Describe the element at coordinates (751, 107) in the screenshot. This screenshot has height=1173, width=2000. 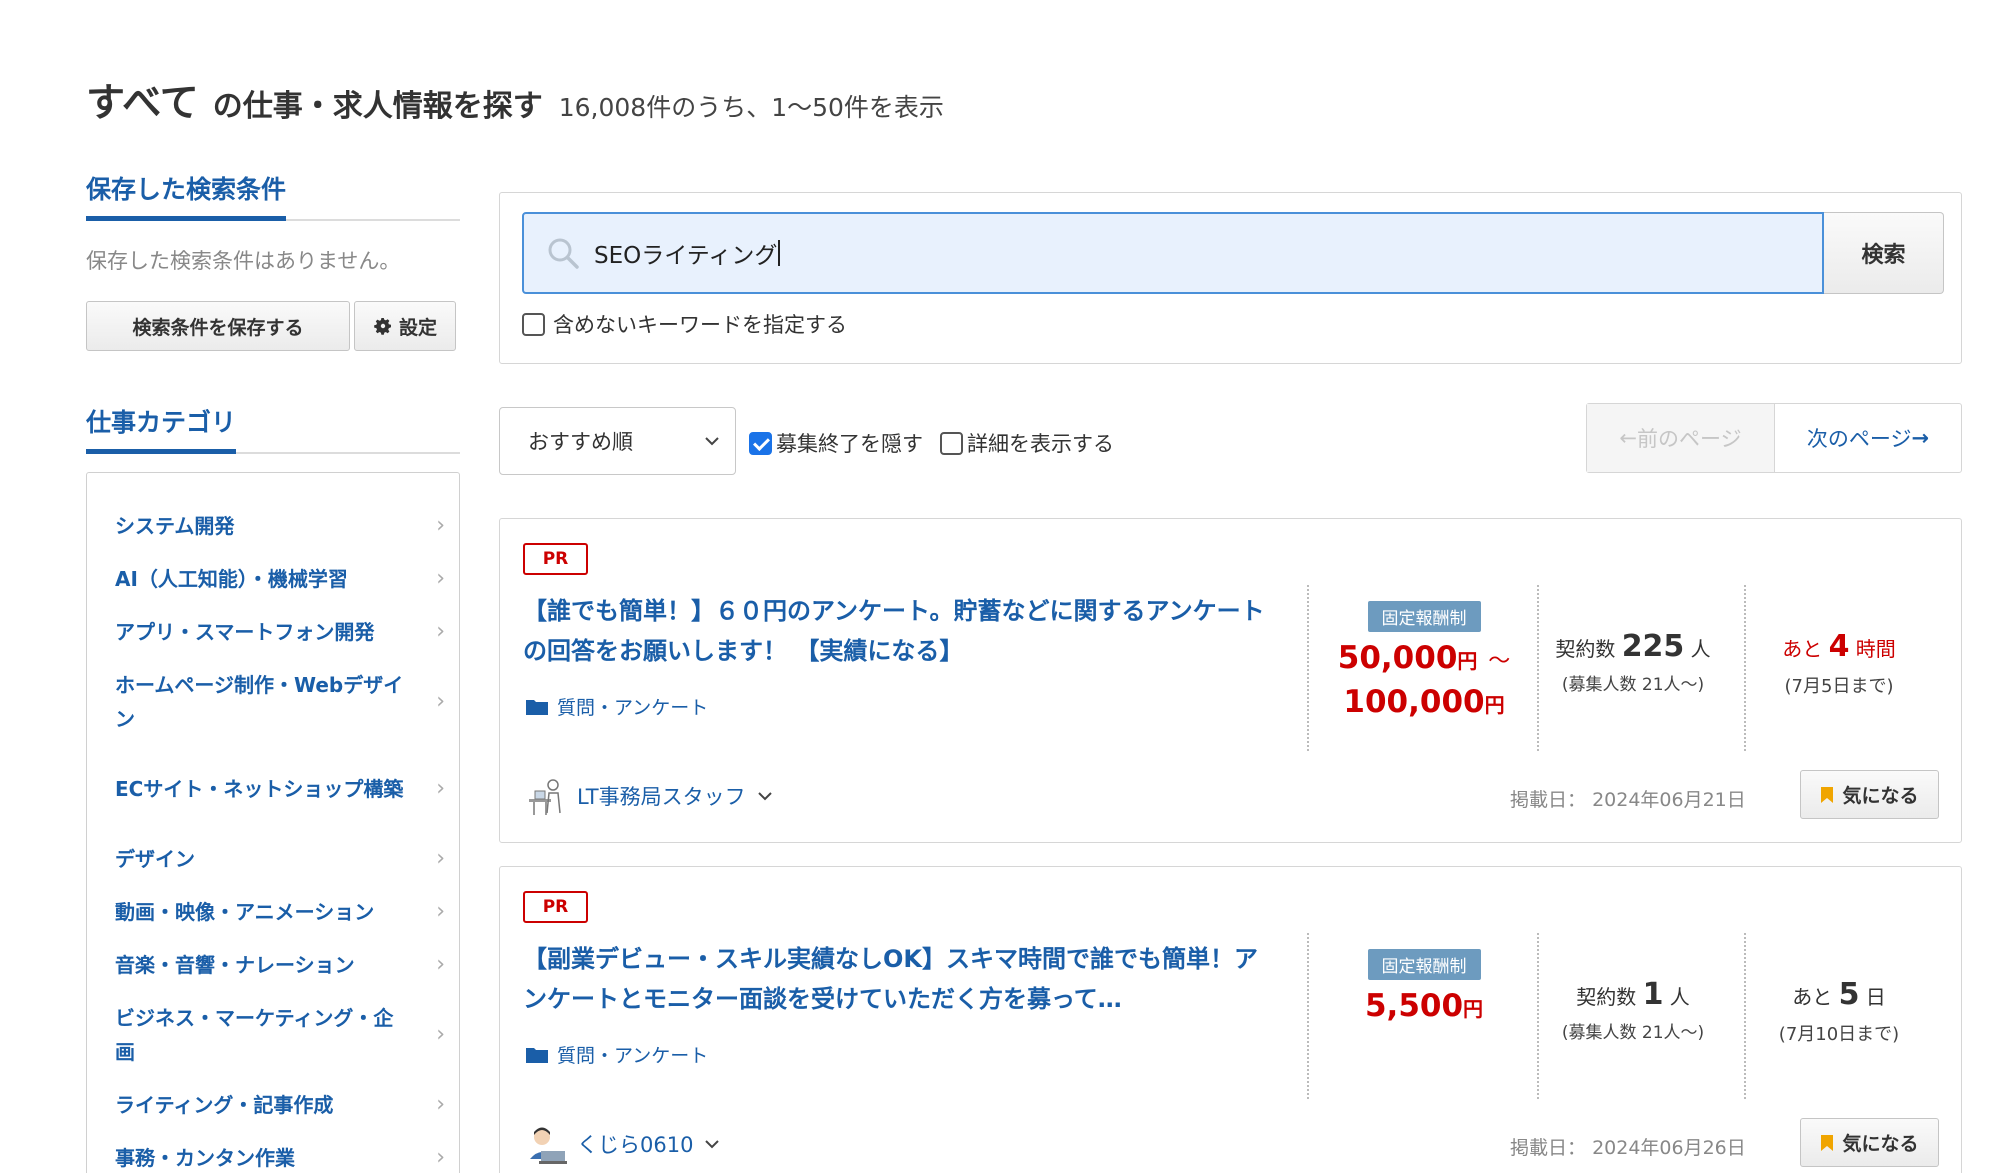
I see `result-count: 16,008件のうち、1〜50件を表示` at that location.